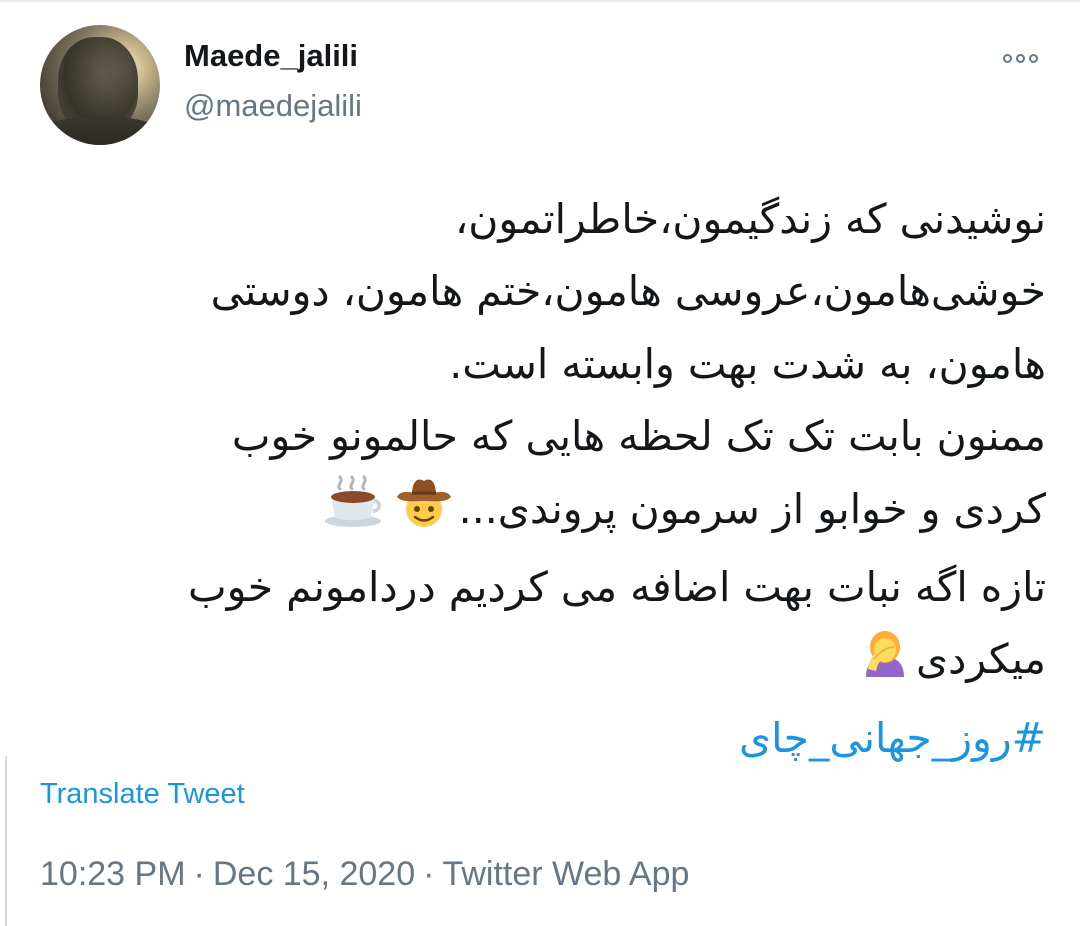 The width and height of the screenshot is (1080, 926). Describe the element at coordinates (540, 1) in the screenshot. I see `top-divider` at that location.